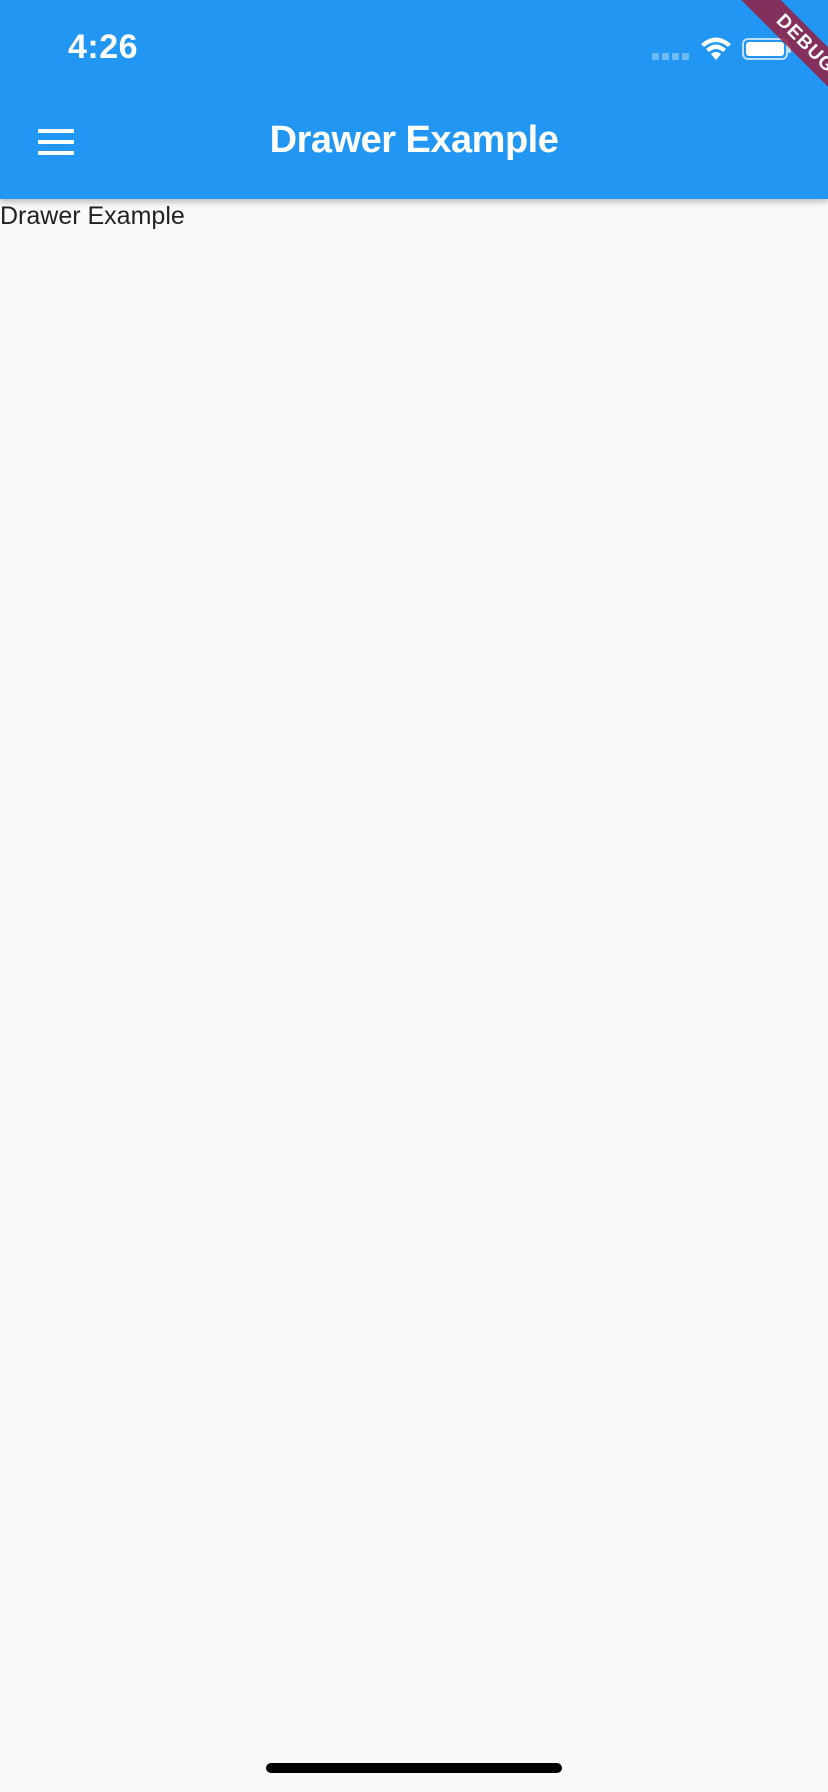 The image size is (828, 1792). I want to click on debug-label: DEBUG, so click(781, 56).